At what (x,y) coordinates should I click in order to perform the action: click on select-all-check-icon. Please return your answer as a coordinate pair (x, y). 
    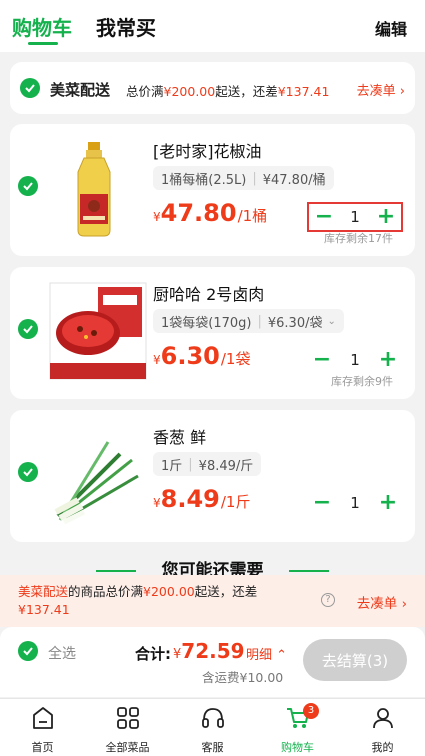
    Looking at the image, I should click on (28, 651).